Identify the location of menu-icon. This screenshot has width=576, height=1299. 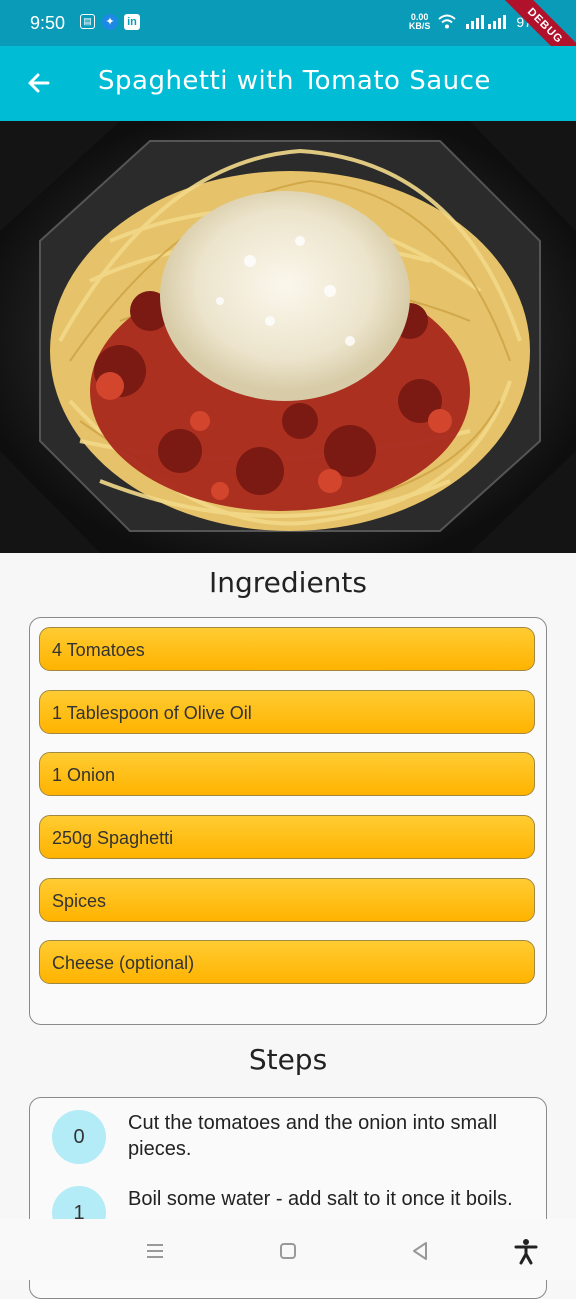
(155, 1251).